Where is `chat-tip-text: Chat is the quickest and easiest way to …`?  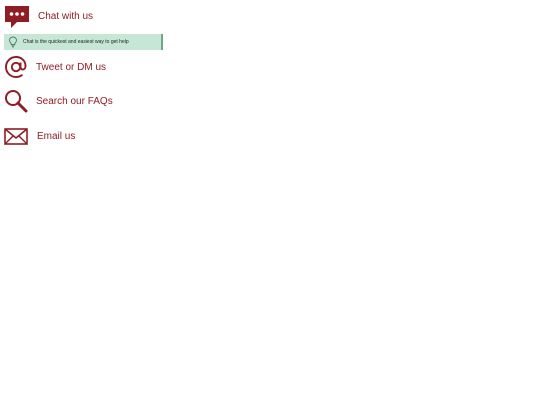 chat-tip-text: Chat is the quickest and easiest way to … is located at coordinates (76, 42).